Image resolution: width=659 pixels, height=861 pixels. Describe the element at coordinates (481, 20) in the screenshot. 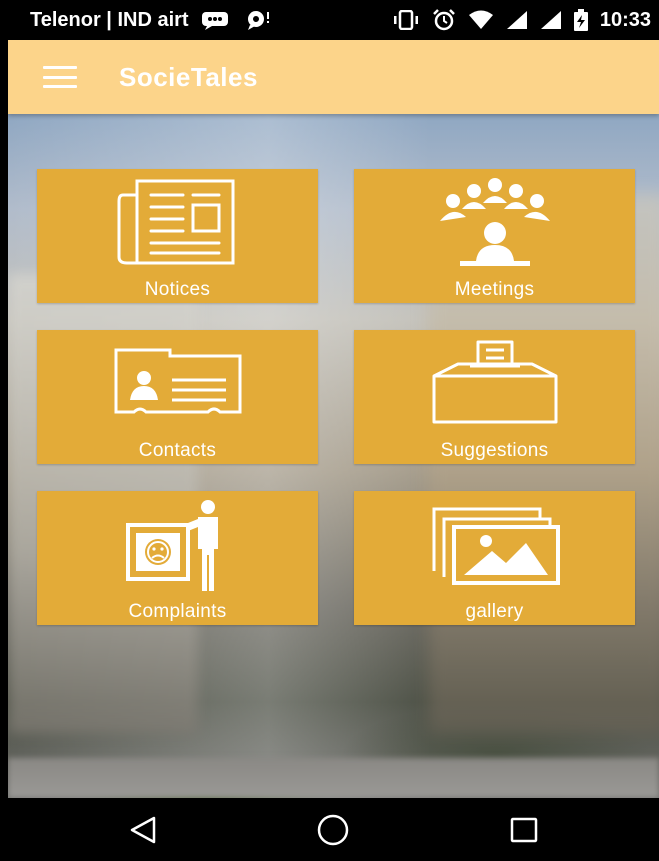

I see `wifi-icon` at that location.